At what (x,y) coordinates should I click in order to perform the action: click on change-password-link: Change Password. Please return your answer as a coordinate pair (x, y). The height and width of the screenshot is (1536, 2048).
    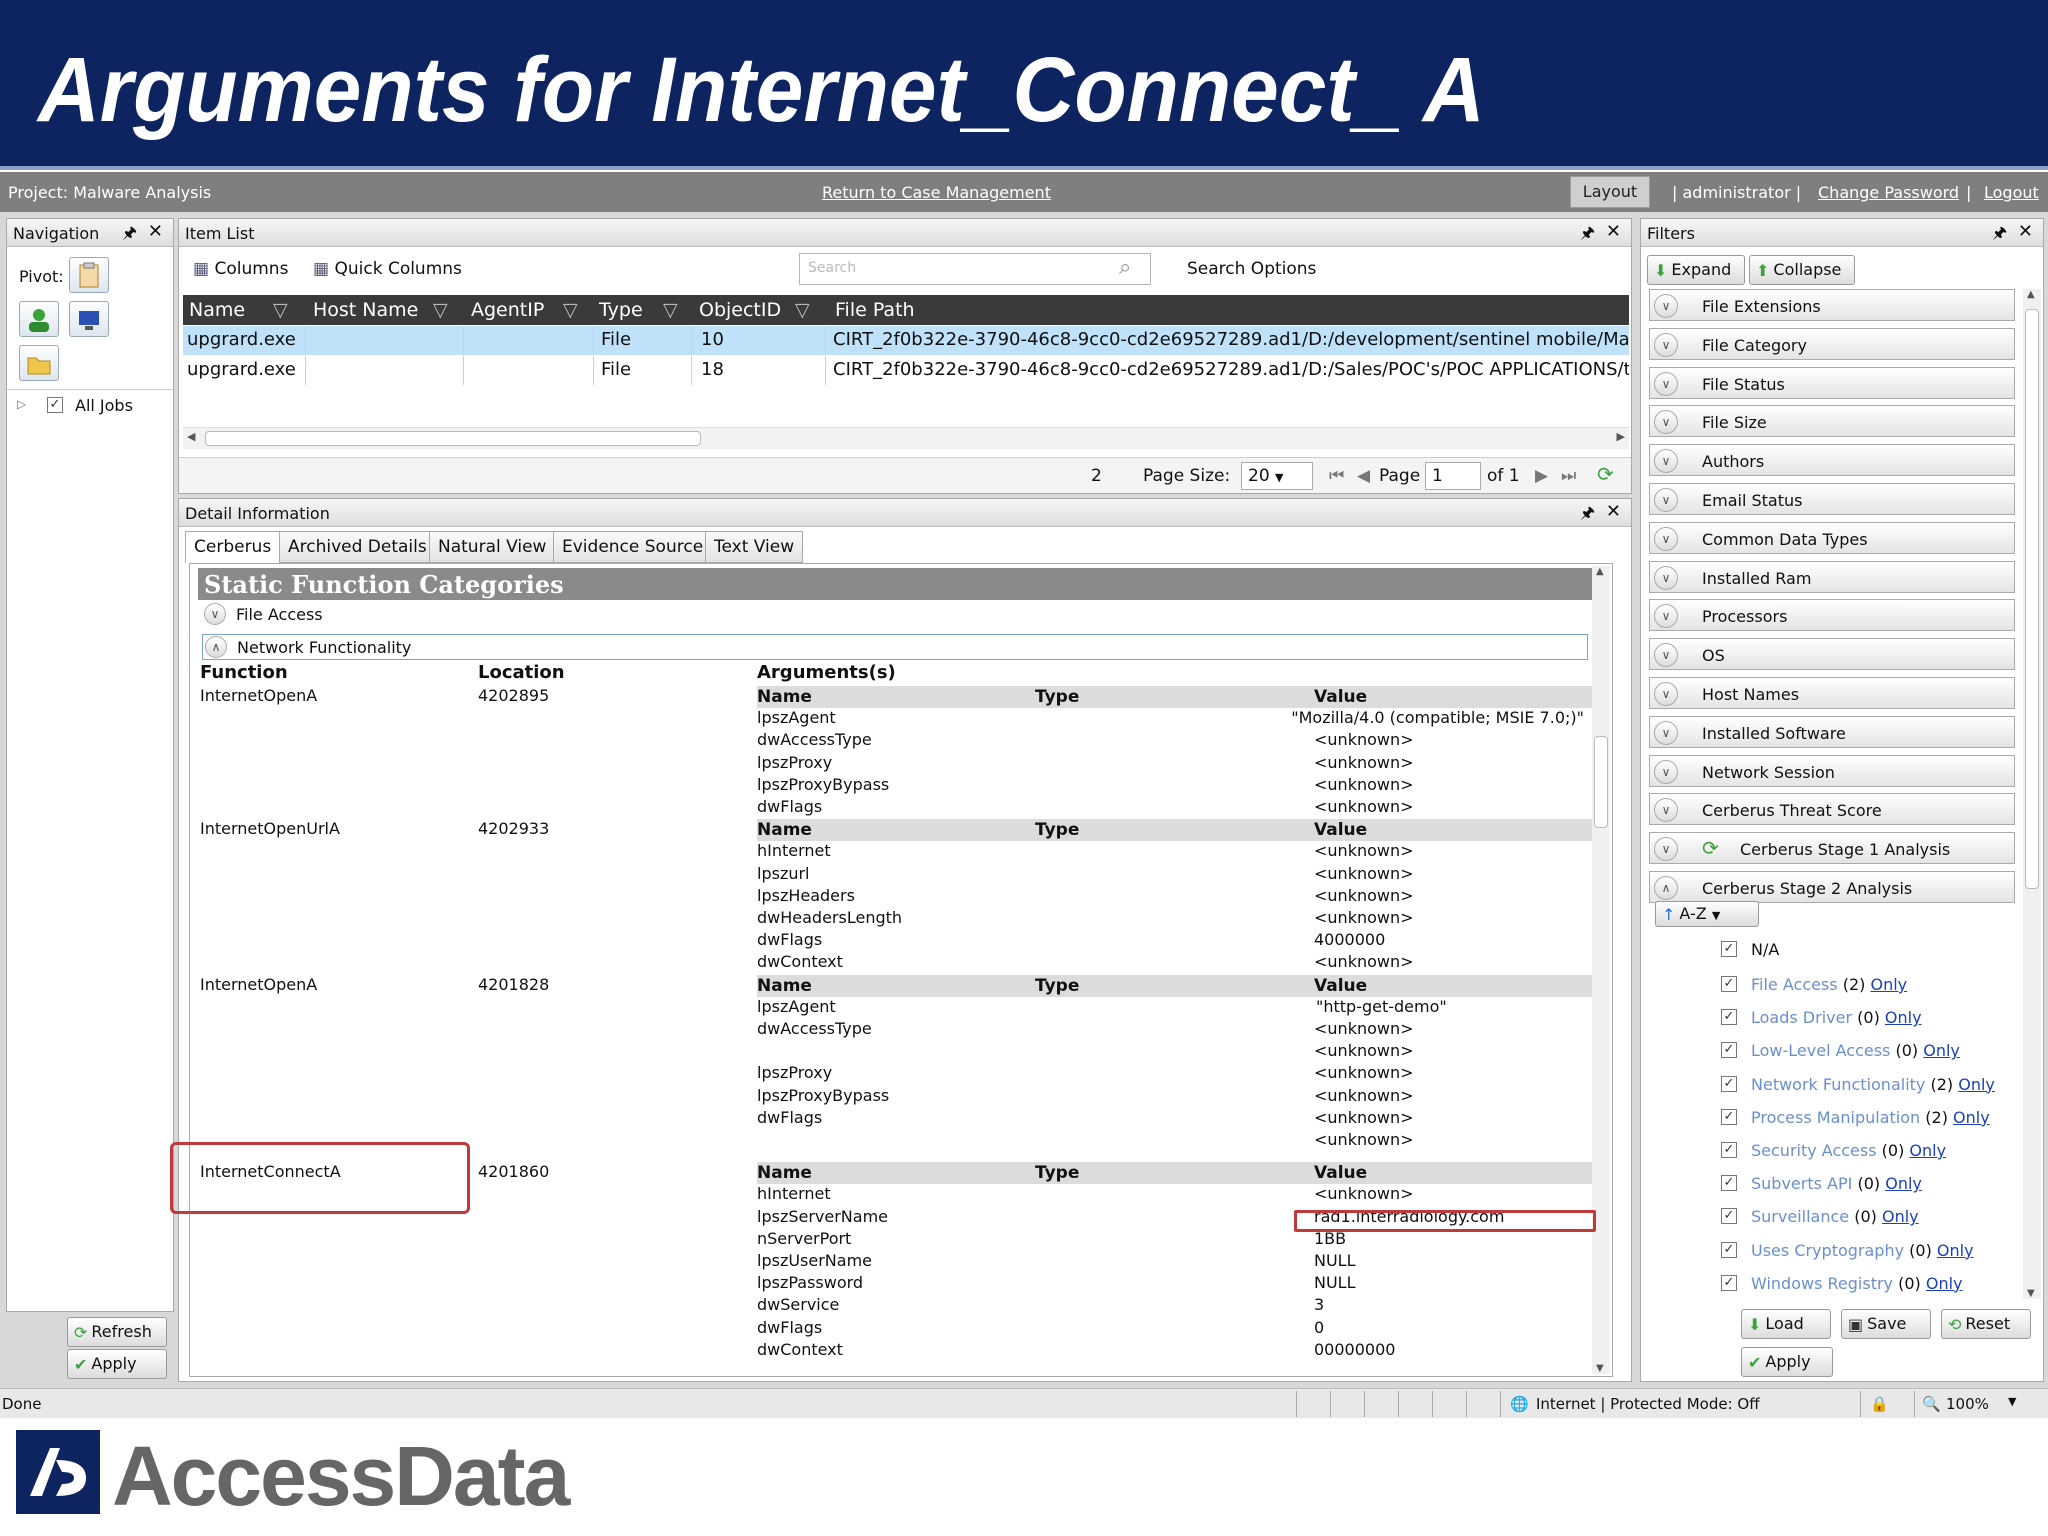
    Looking at the image, I should click on (1888, 192).